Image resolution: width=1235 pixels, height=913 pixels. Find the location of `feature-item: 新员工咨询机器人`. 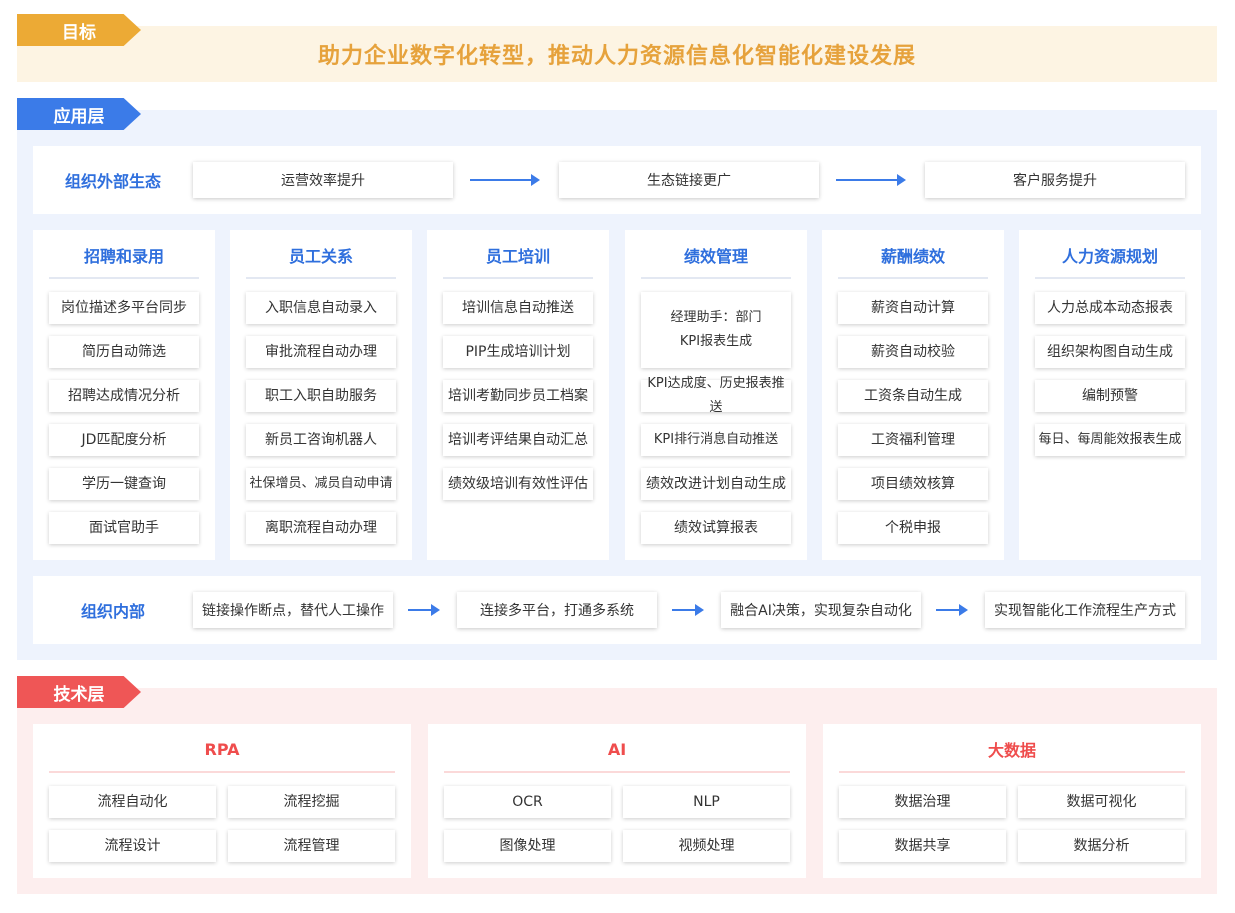

feature-item: 新员工咨询机器人 is located at coordinates (321, 440).